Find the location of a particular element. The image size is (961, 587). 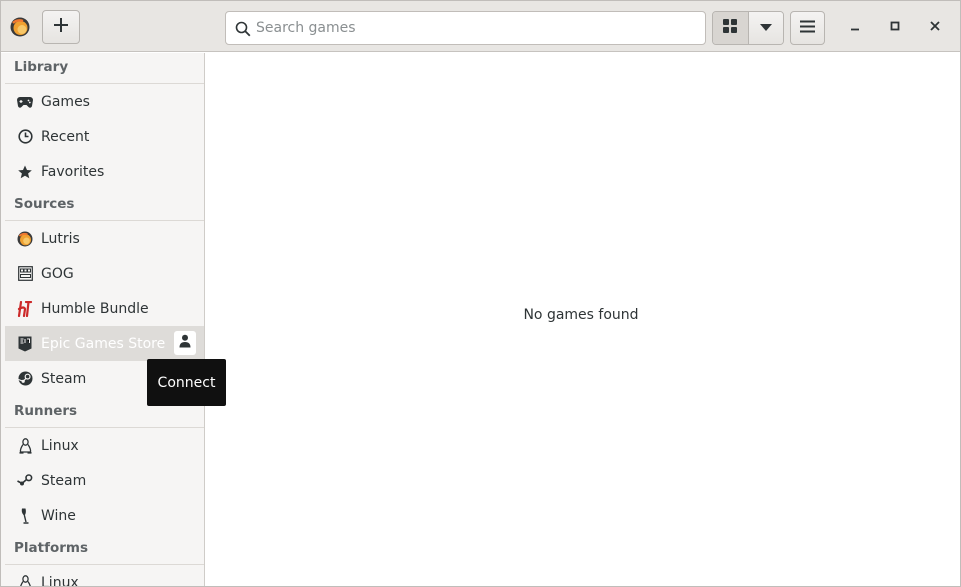

gog-icon is located at coordinates (25, 274).